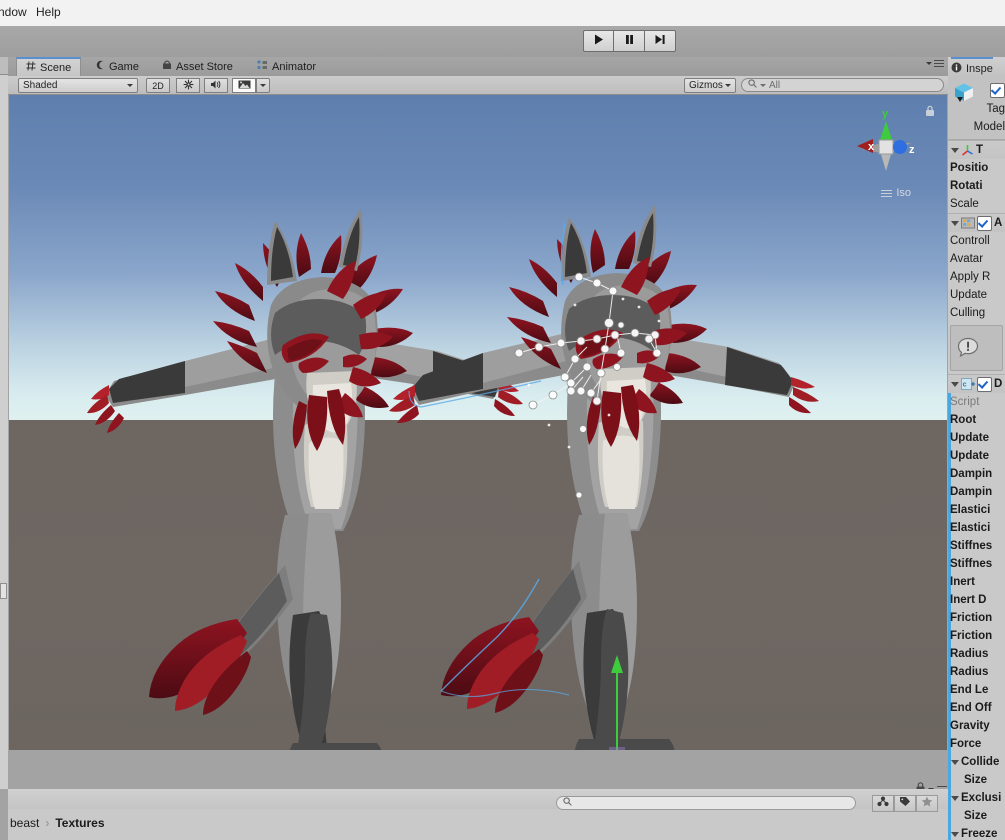 This screenshot has width=1005, height=840. I want to click on animator-controller-label: Controll, so click(970, 241).